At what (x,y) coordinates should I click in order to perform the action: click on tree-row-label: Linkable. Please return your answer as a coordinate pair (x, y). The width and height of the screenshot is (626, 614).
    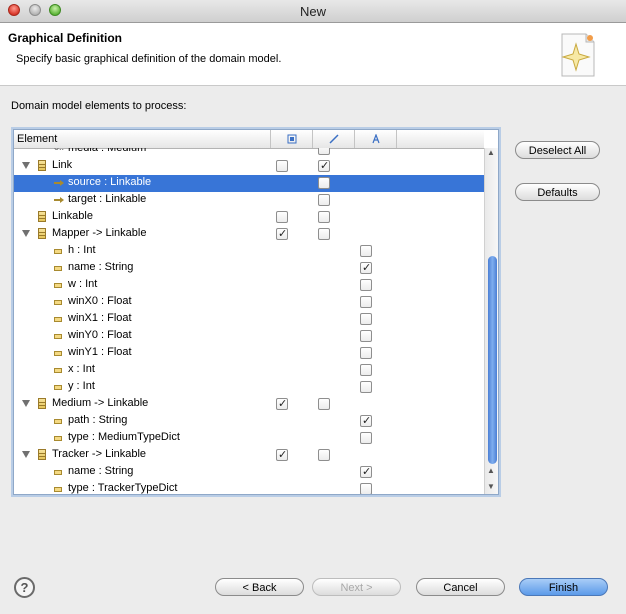
    Looking at the image, I should click on (72, 216).